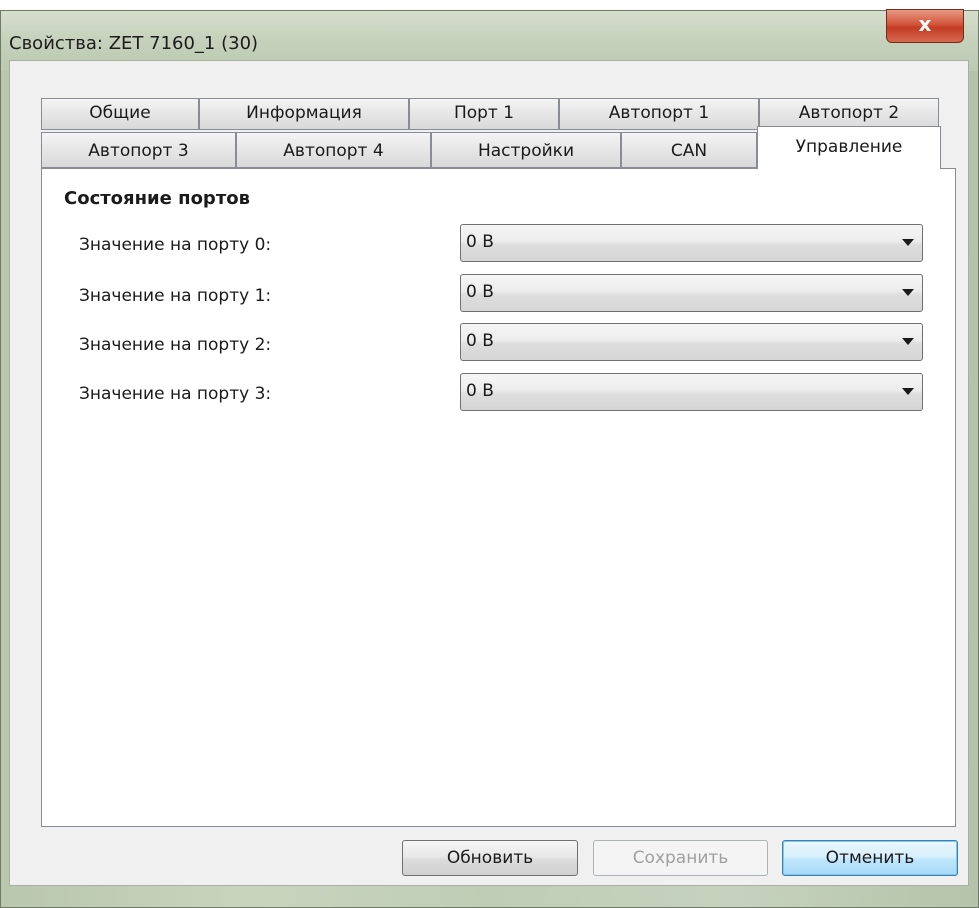 This screenshot has width=979, height=908. I want to click on window-title: Свойства: ZET 7160_1 (30), so click(134, 43).